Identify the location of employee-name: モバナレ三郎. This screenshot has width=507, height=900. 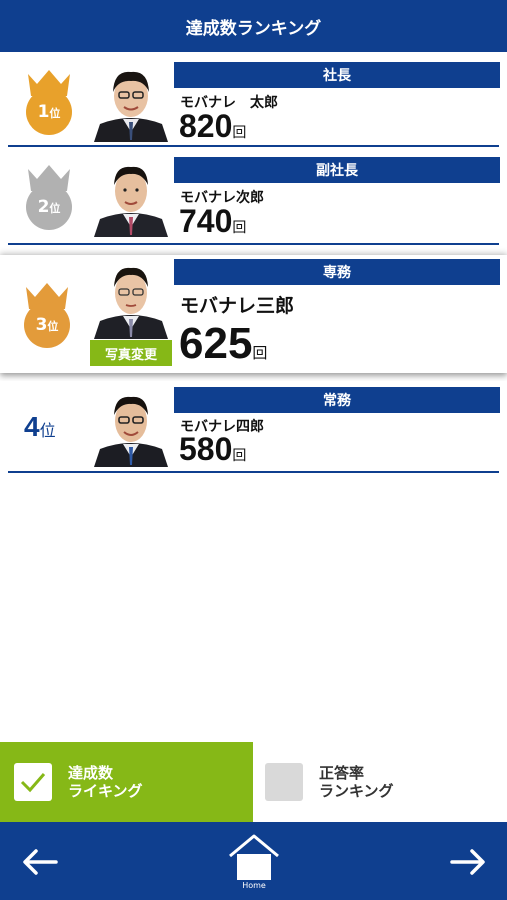
(237, 306).